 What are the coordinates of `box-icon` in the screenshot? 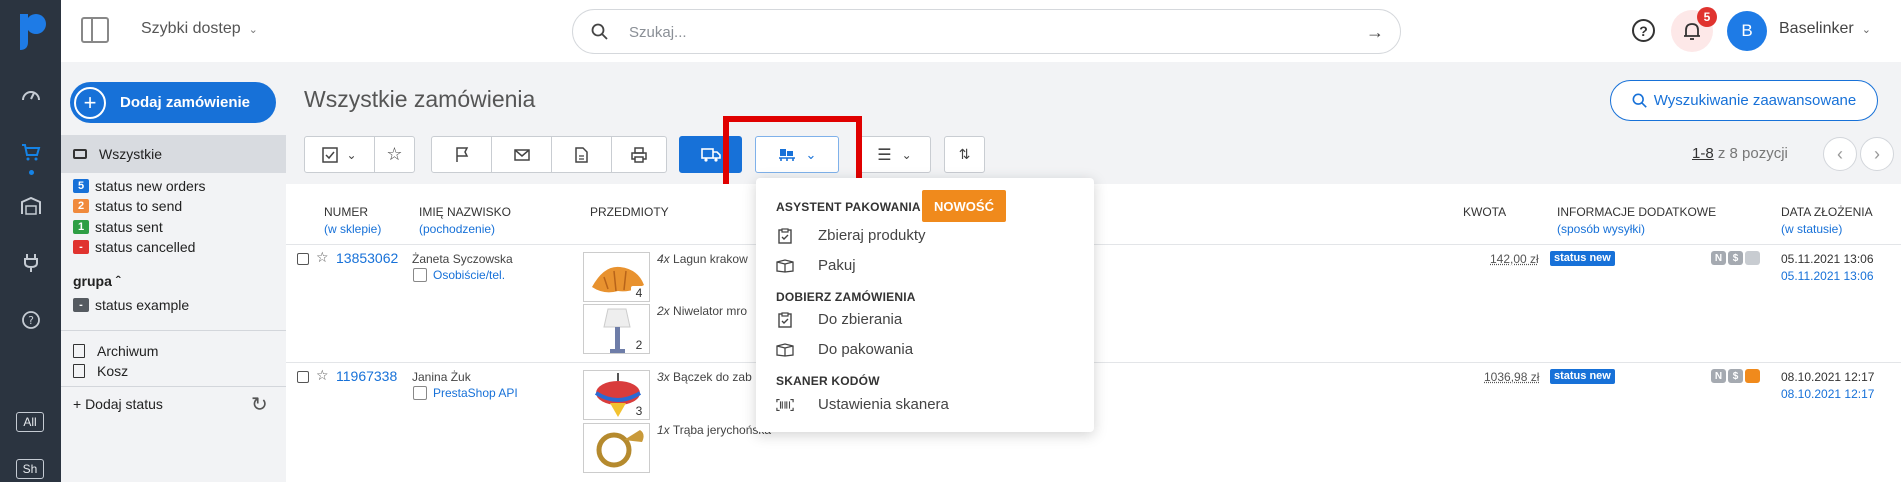 It's located at (785, 265).